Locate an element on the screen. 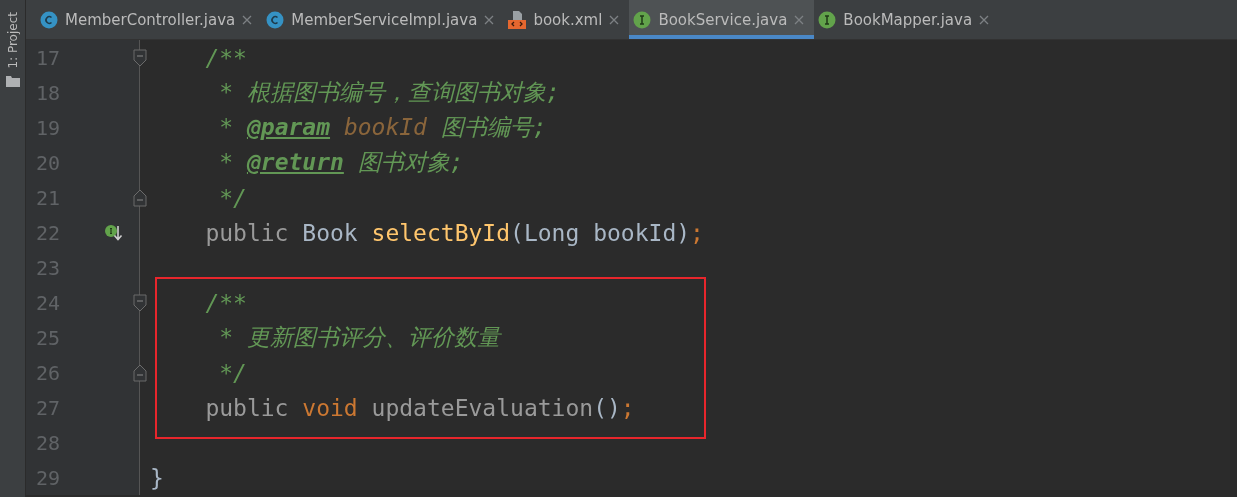 Image resolution: width=1237 pixels, height=497 pixels. code-line: * @return 图书对象; is located at coordinates (341, 162).